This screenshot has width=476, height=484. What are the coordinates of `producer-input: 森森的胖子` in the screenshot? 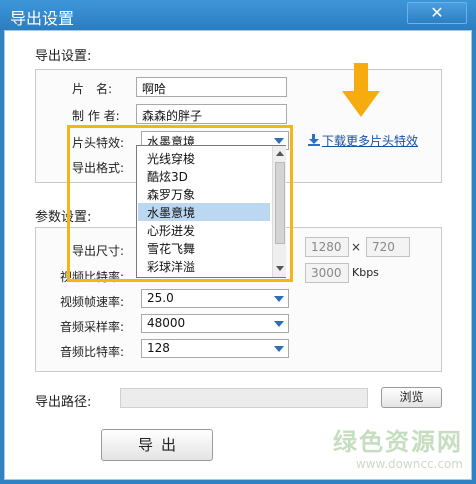 It's located at (211, 114).